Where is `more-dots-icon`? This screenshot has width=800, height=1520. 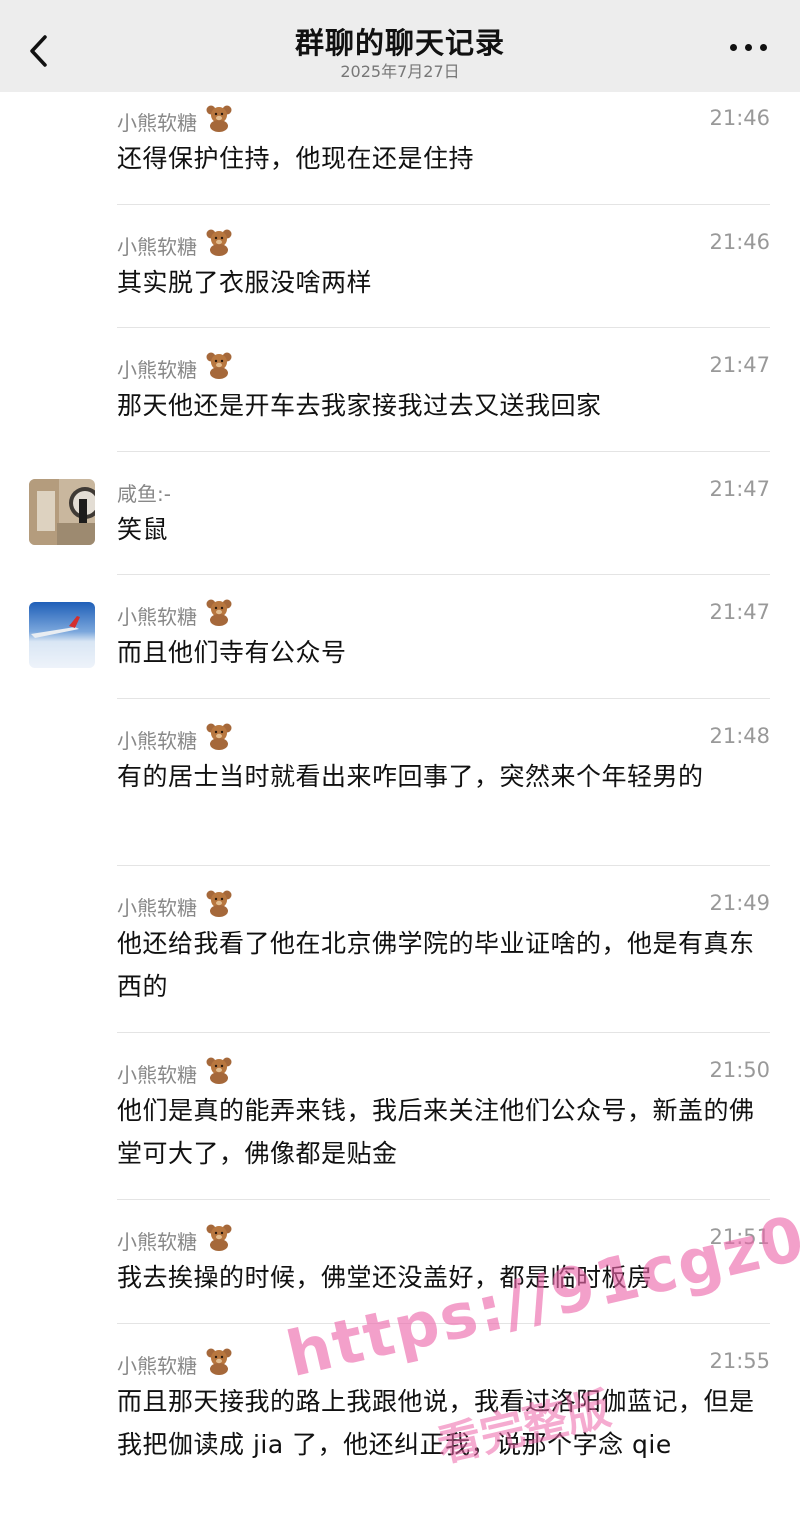
more-dots-icon is located at coordinates (750, 50).